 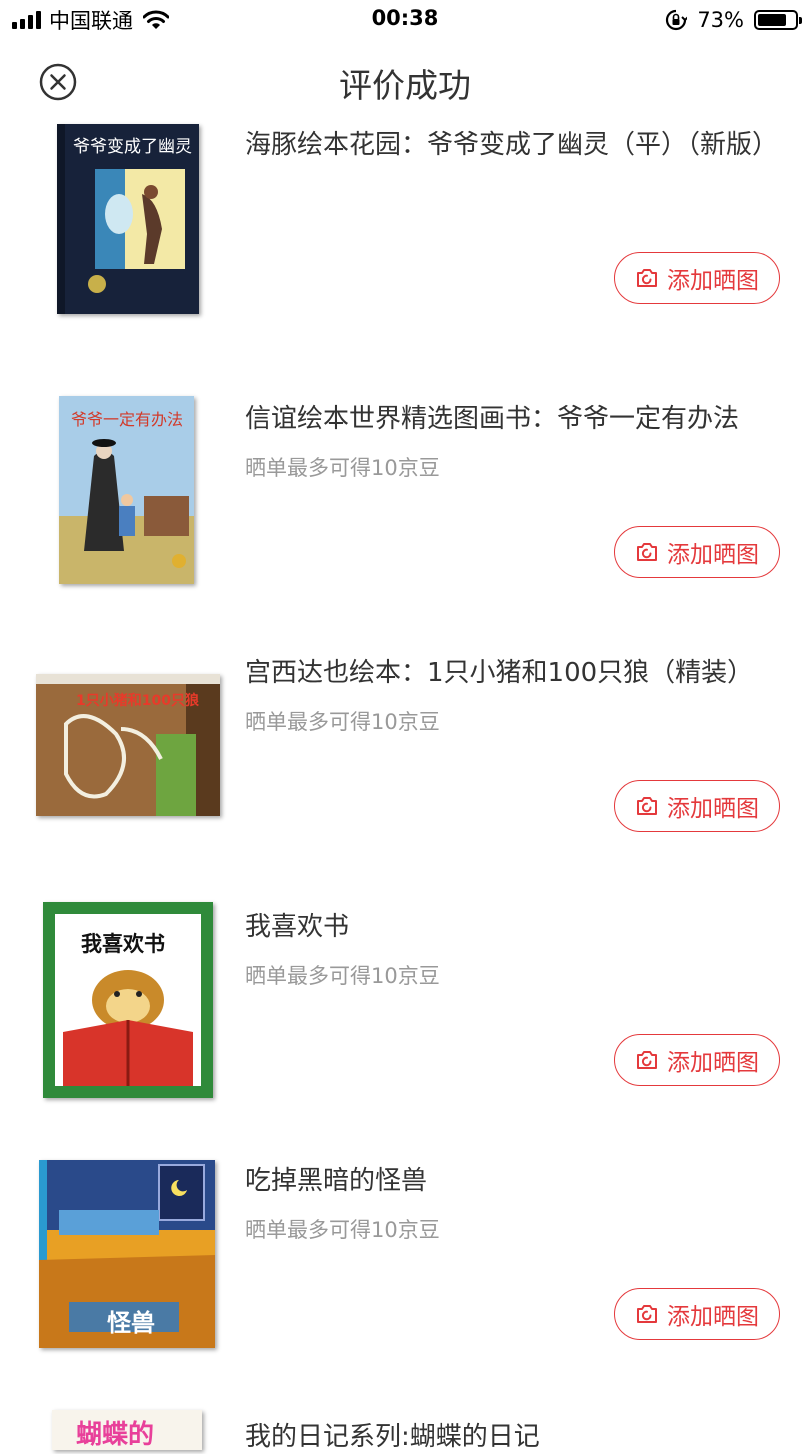 What do you see at coordinates (115, 1435) in the screenshot?
I see `cover-title: 蝴蝶的` at bounding box center [115, 1435].